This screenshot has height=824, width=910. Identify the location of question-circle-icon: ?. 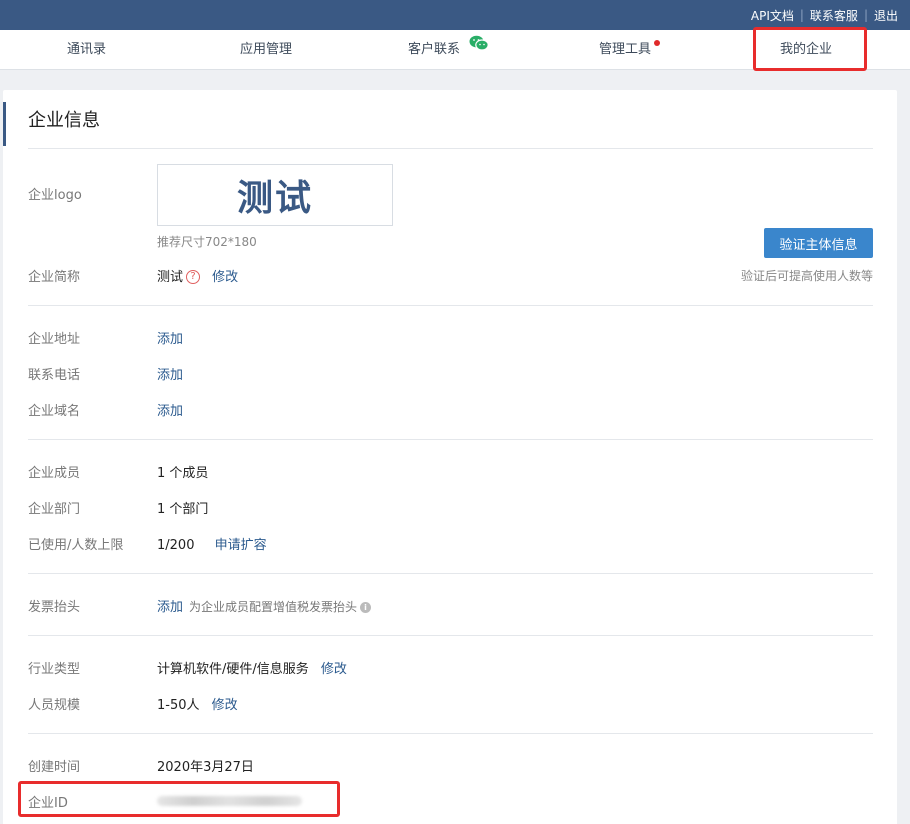
(193, 276).